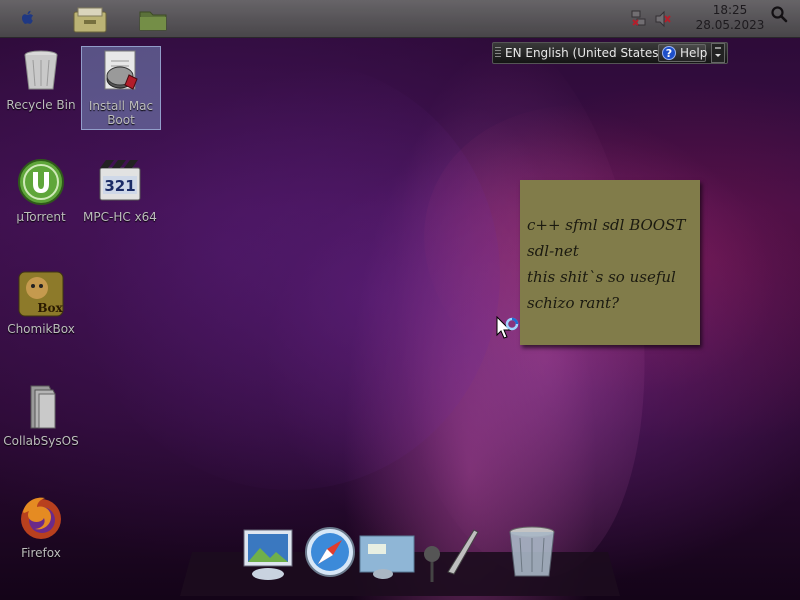  I want to click on desktop-icon-chomikbox: Box ChomikBox, so click(41, 303).